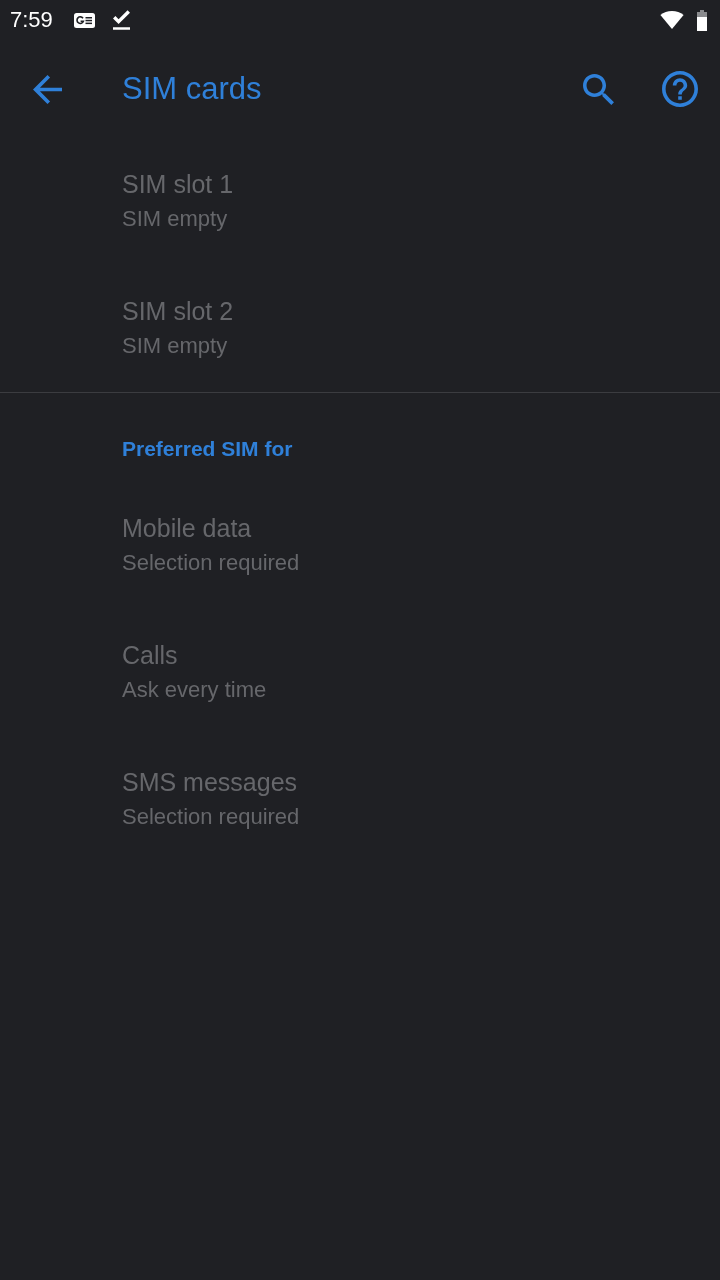  What do you see at coordinates (598, 89) in the screenshot?
I see `search-icon` at bounding box center [598, 89].